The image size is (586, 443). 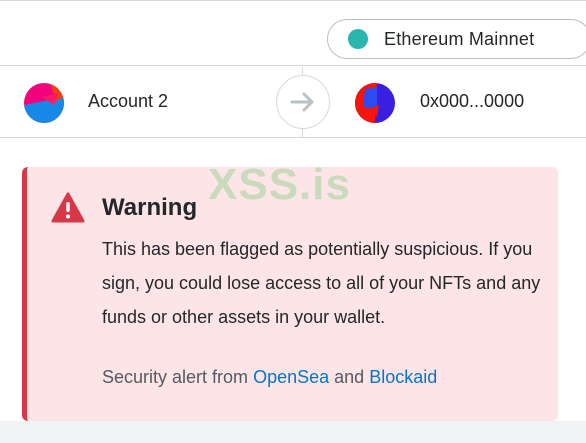 What do you see at coordinates (68, 207) in the screenshot?
I see `warning-triangle-icon` at bounding box center [68, 207].